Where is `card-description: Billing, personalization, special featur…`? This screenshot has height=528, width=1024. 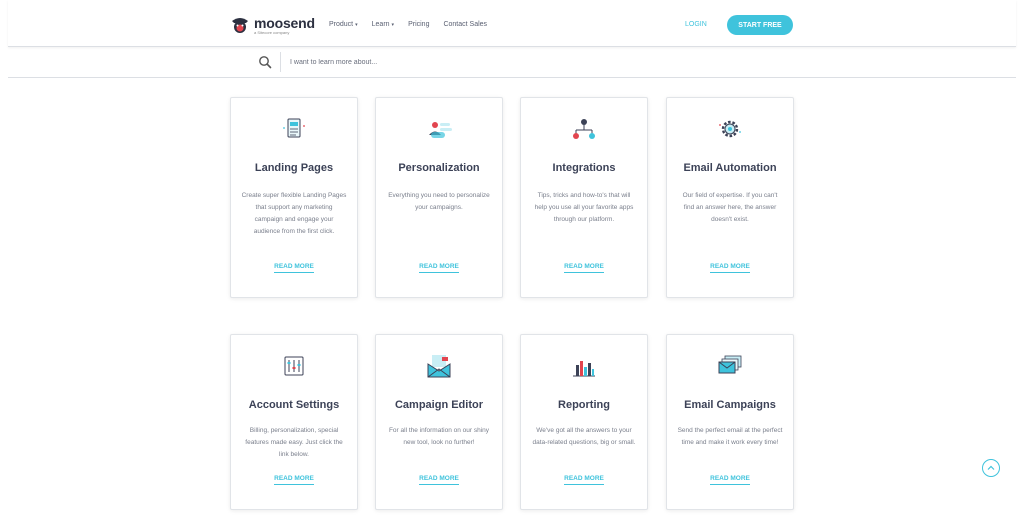
card-description: Billing, personalization, special featur… is located at coordinates (294, 442).